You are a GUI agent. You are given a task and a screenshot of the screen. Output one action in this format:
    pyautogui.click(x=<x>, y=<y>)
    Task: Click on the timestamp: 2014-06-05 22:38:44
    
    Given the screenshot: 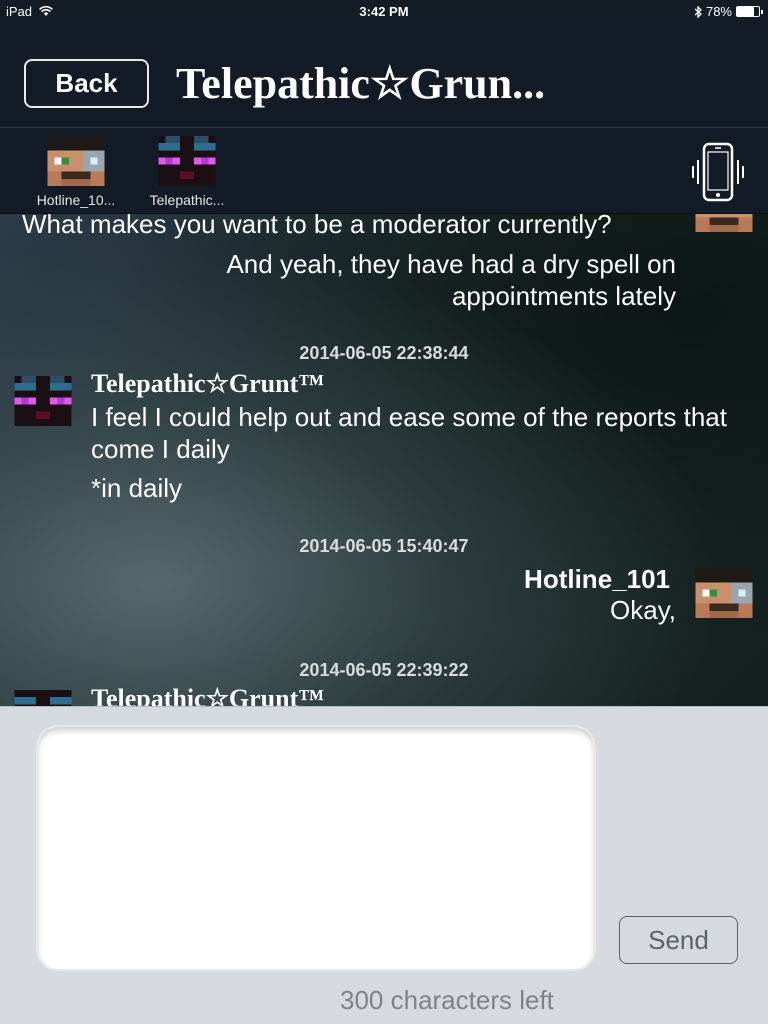 What is the action you would take?
    pyautogui.click(x=384, y=353)
    